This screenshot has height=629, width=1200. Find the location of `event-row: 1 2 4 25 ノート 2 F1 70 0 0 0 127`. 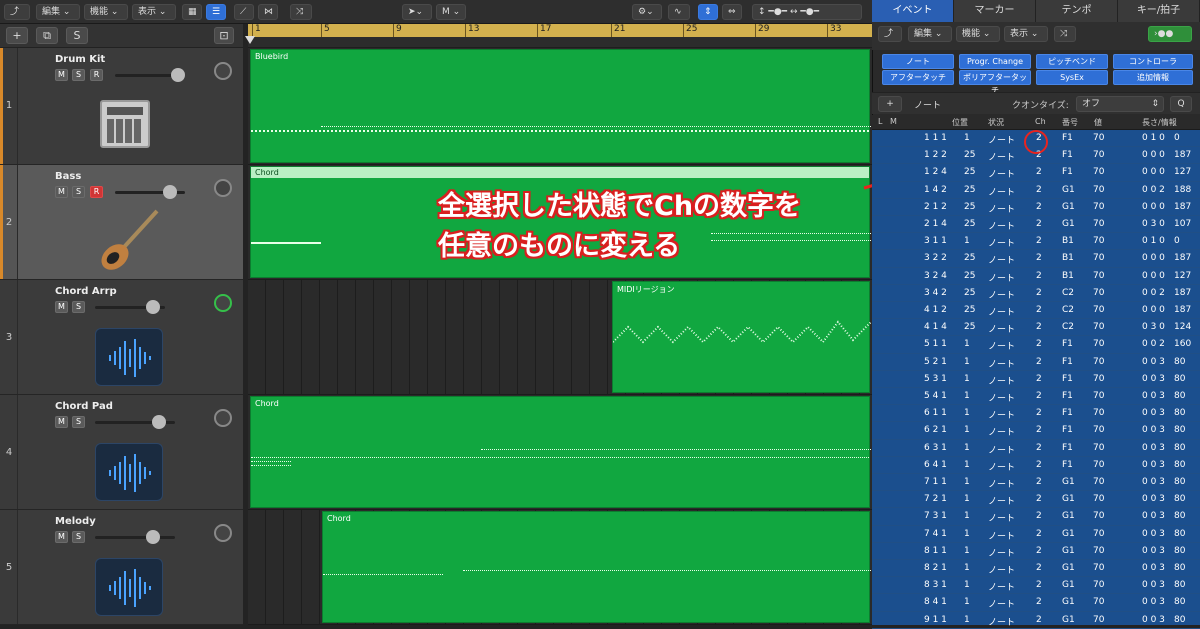

event-row: 1 2 4 25 ノート 2 F1 70 0 0 0 127 is located at coordinates (1036, 173).